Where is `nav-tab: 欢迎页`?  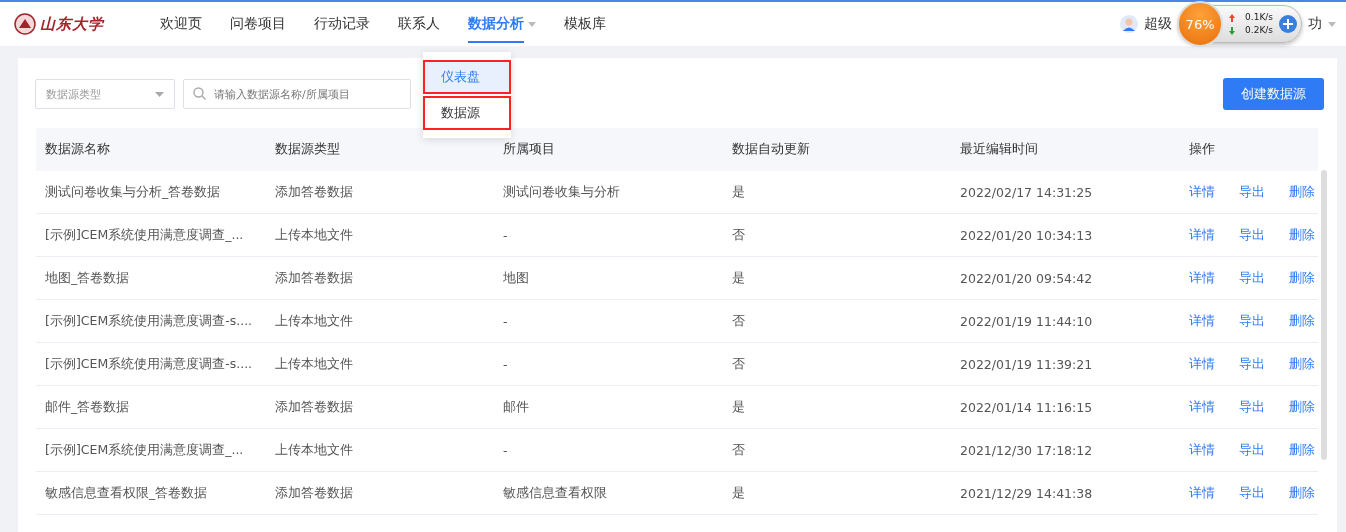
nav-tab: 欢迎页 is located at coordinates (181, 24).